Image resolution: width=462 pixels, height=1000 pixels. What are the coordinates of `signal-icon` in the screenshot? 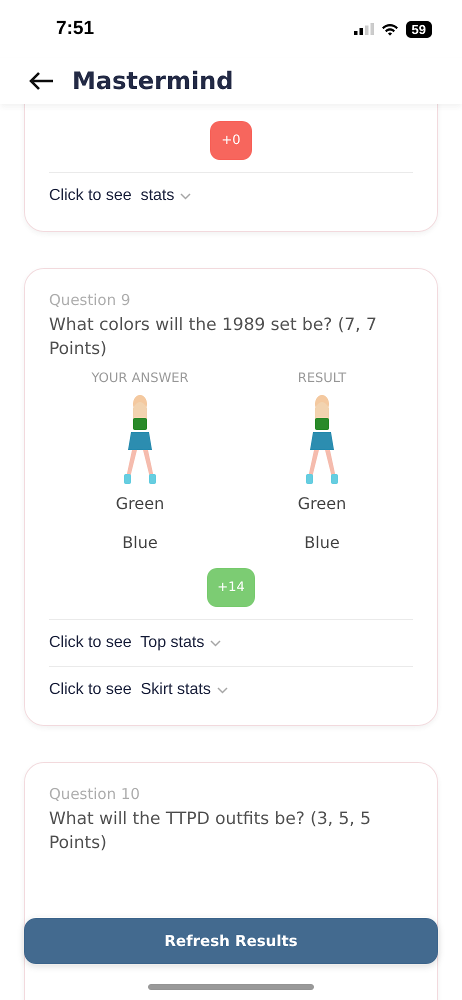 It's located at (364, 29).